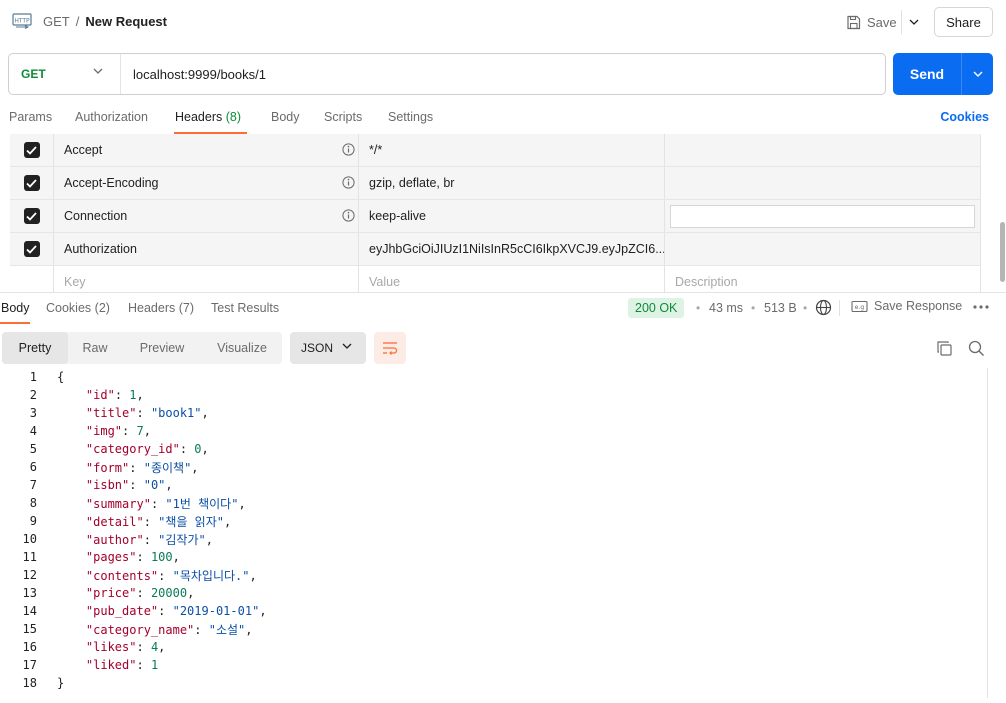 The height and width of the screenshot is (703, 1006). I want to click on send-options-button, so click(977, 74).